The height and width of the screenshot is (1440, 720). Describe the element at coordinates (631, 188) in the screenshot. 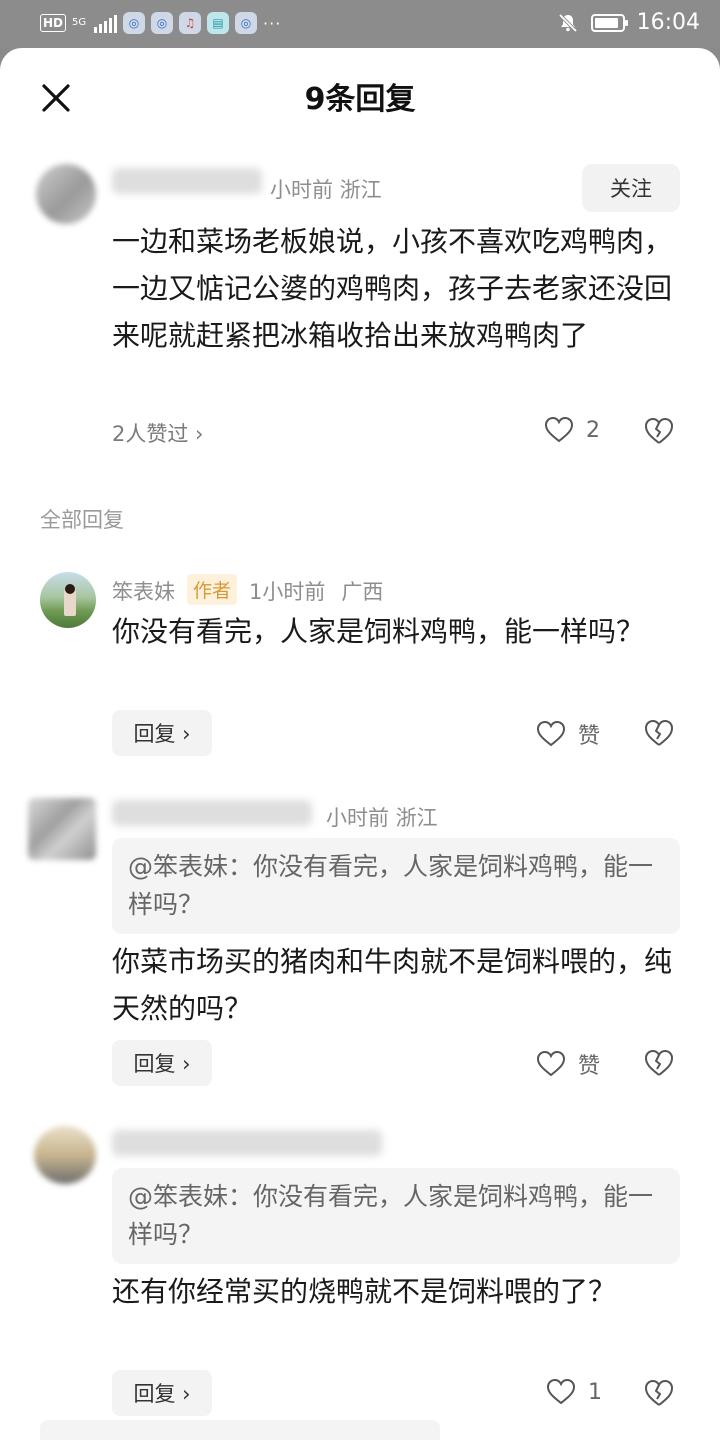

I see `follow-button: 关注` at that location.